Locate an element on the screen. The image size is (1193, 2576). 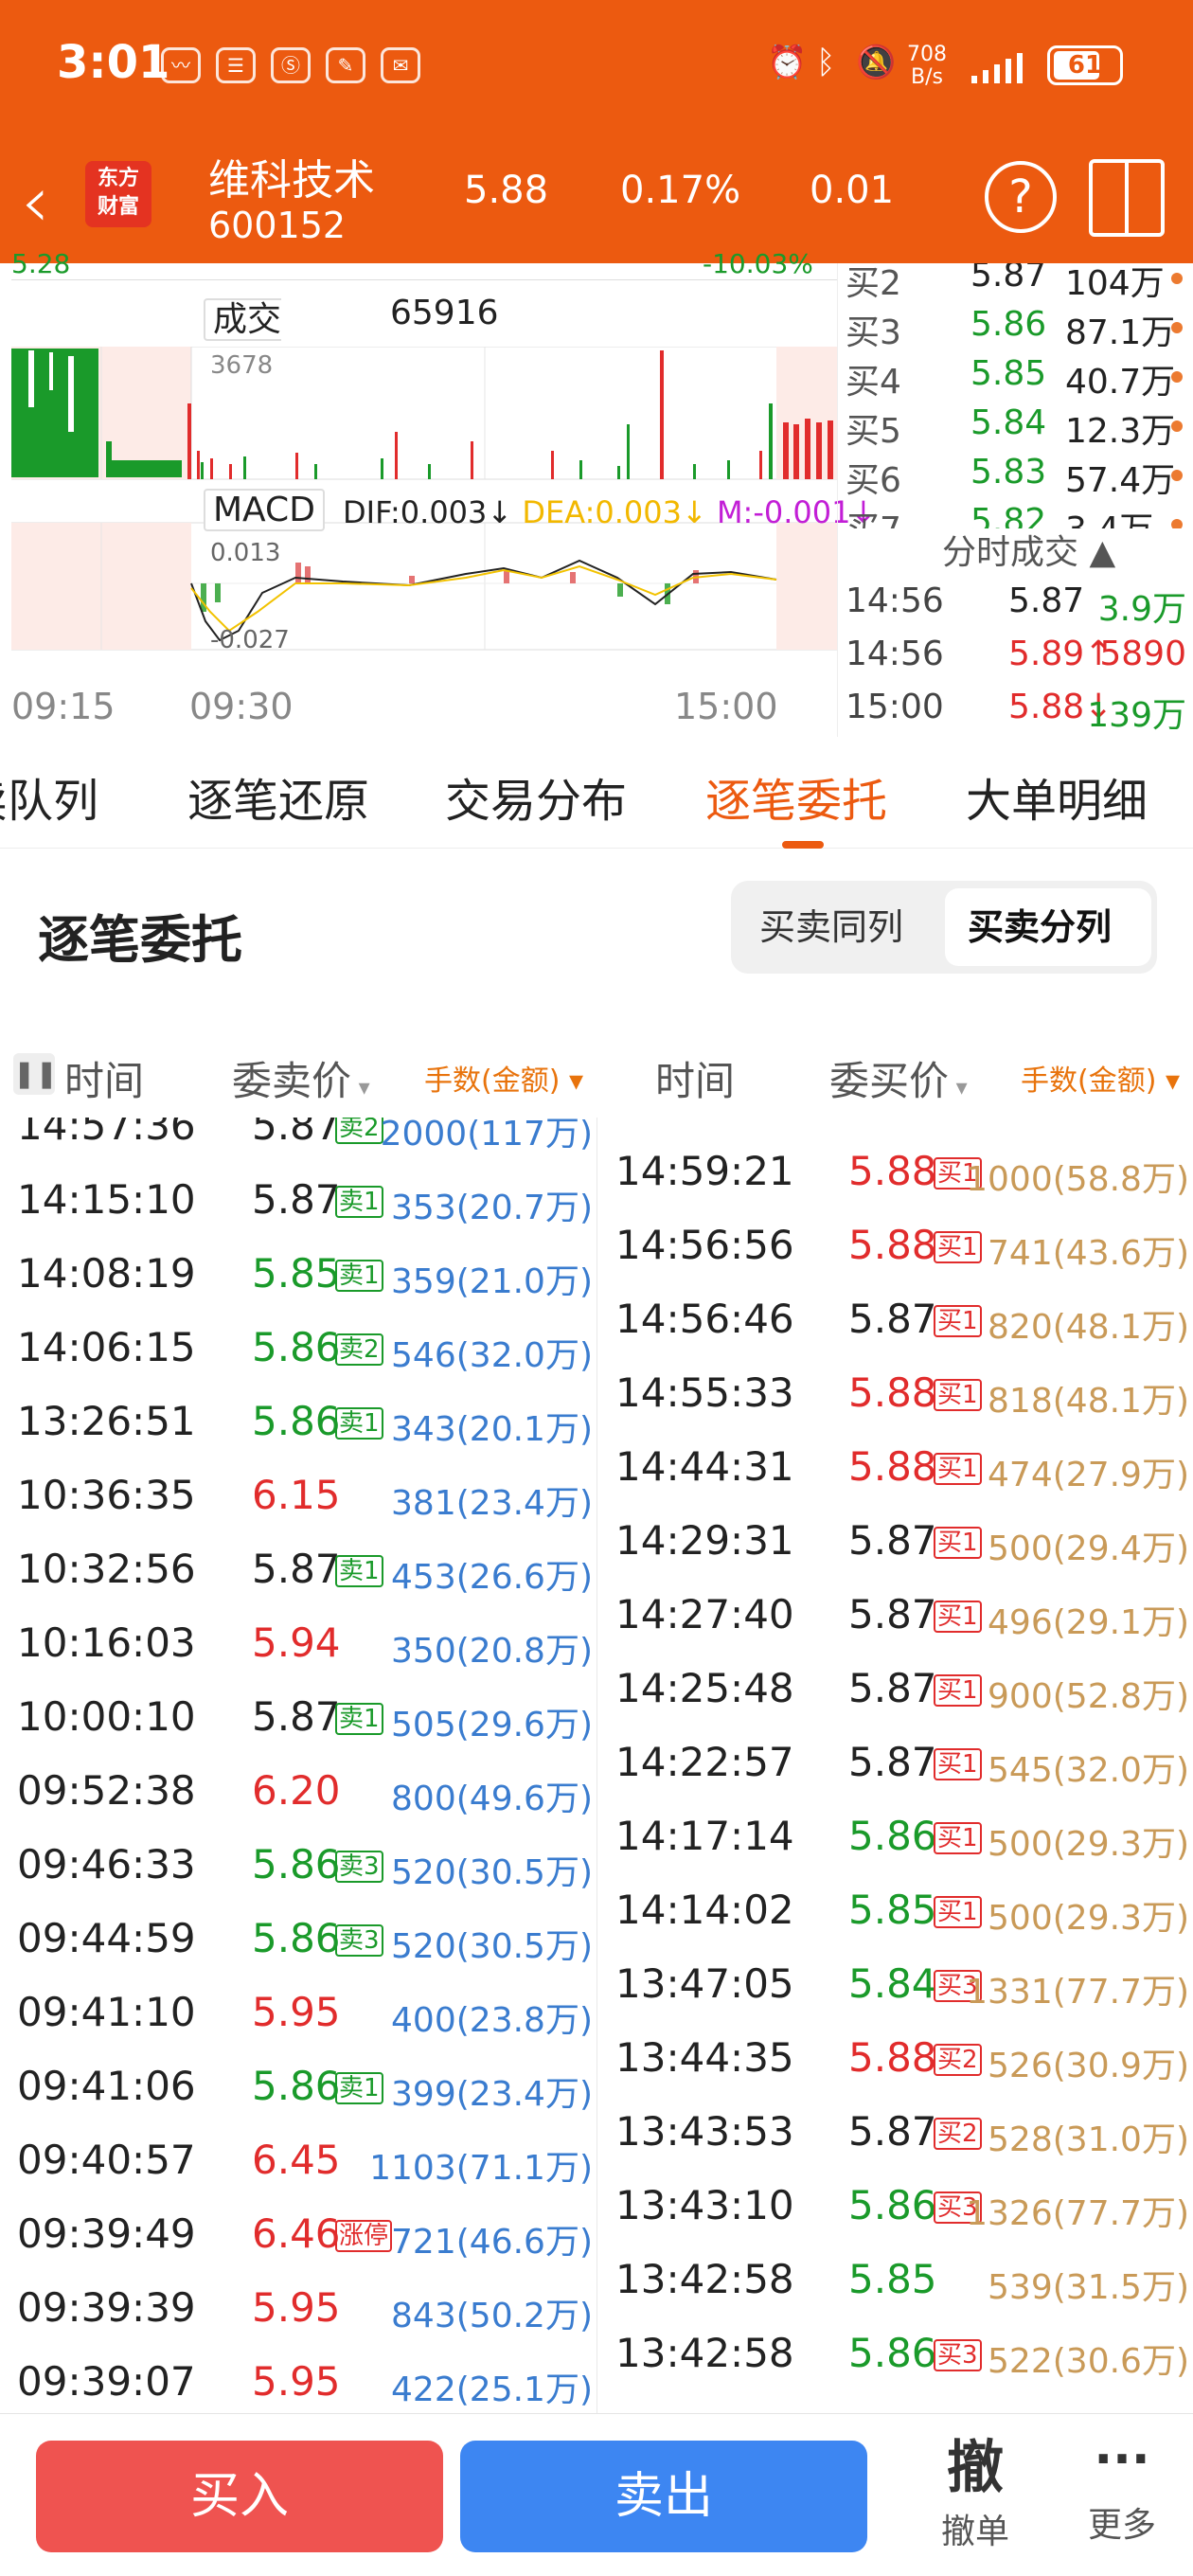
split-panel-icon is located at coordinates (1127, 198).